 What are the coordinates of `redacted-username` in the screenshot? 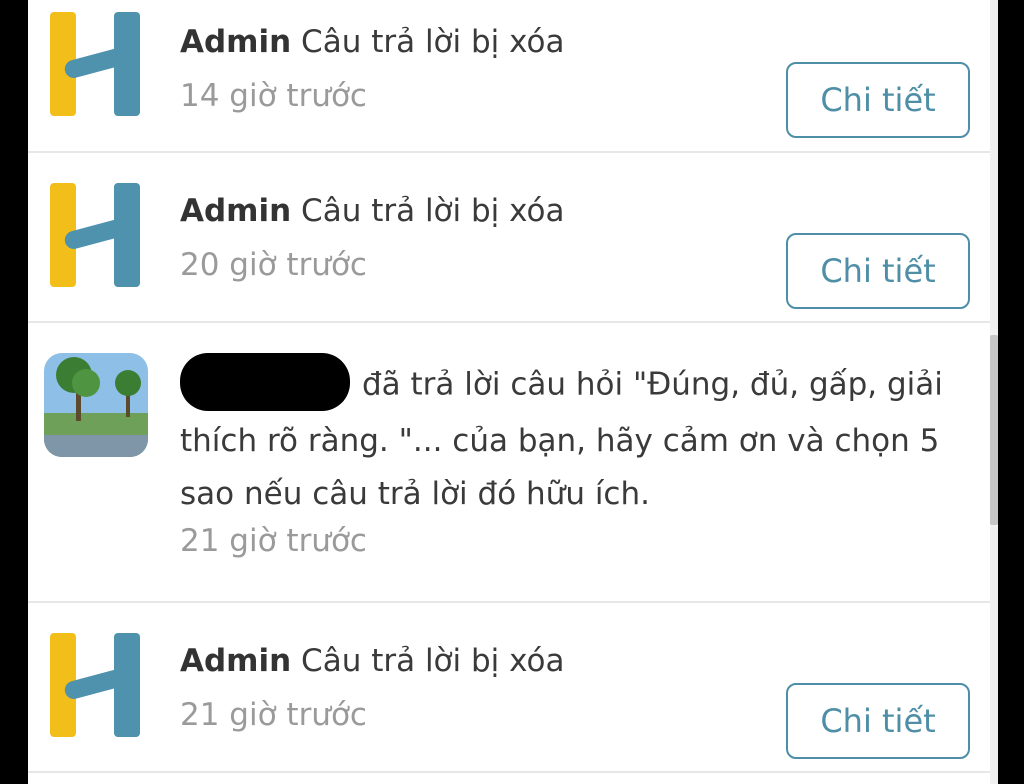 It's located at (265, 382).